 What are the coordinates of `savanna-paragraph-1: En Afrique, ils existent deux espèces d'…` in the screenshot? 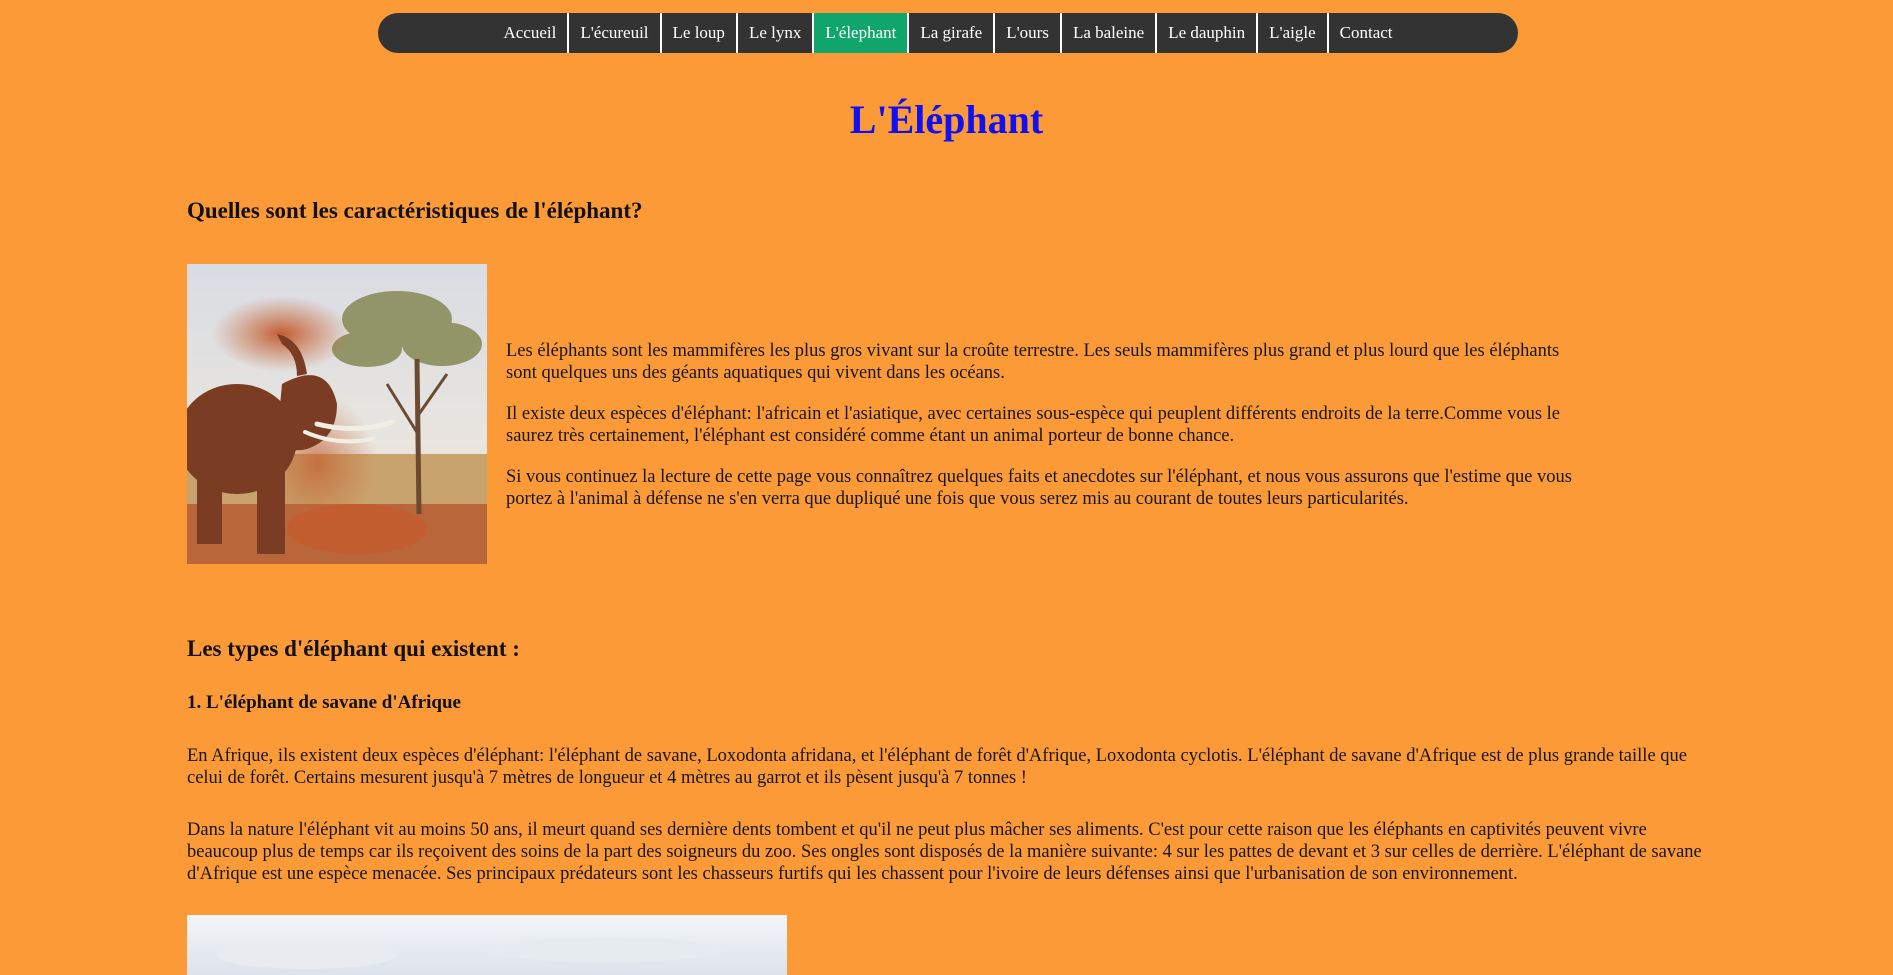 It's located at (937, 767).